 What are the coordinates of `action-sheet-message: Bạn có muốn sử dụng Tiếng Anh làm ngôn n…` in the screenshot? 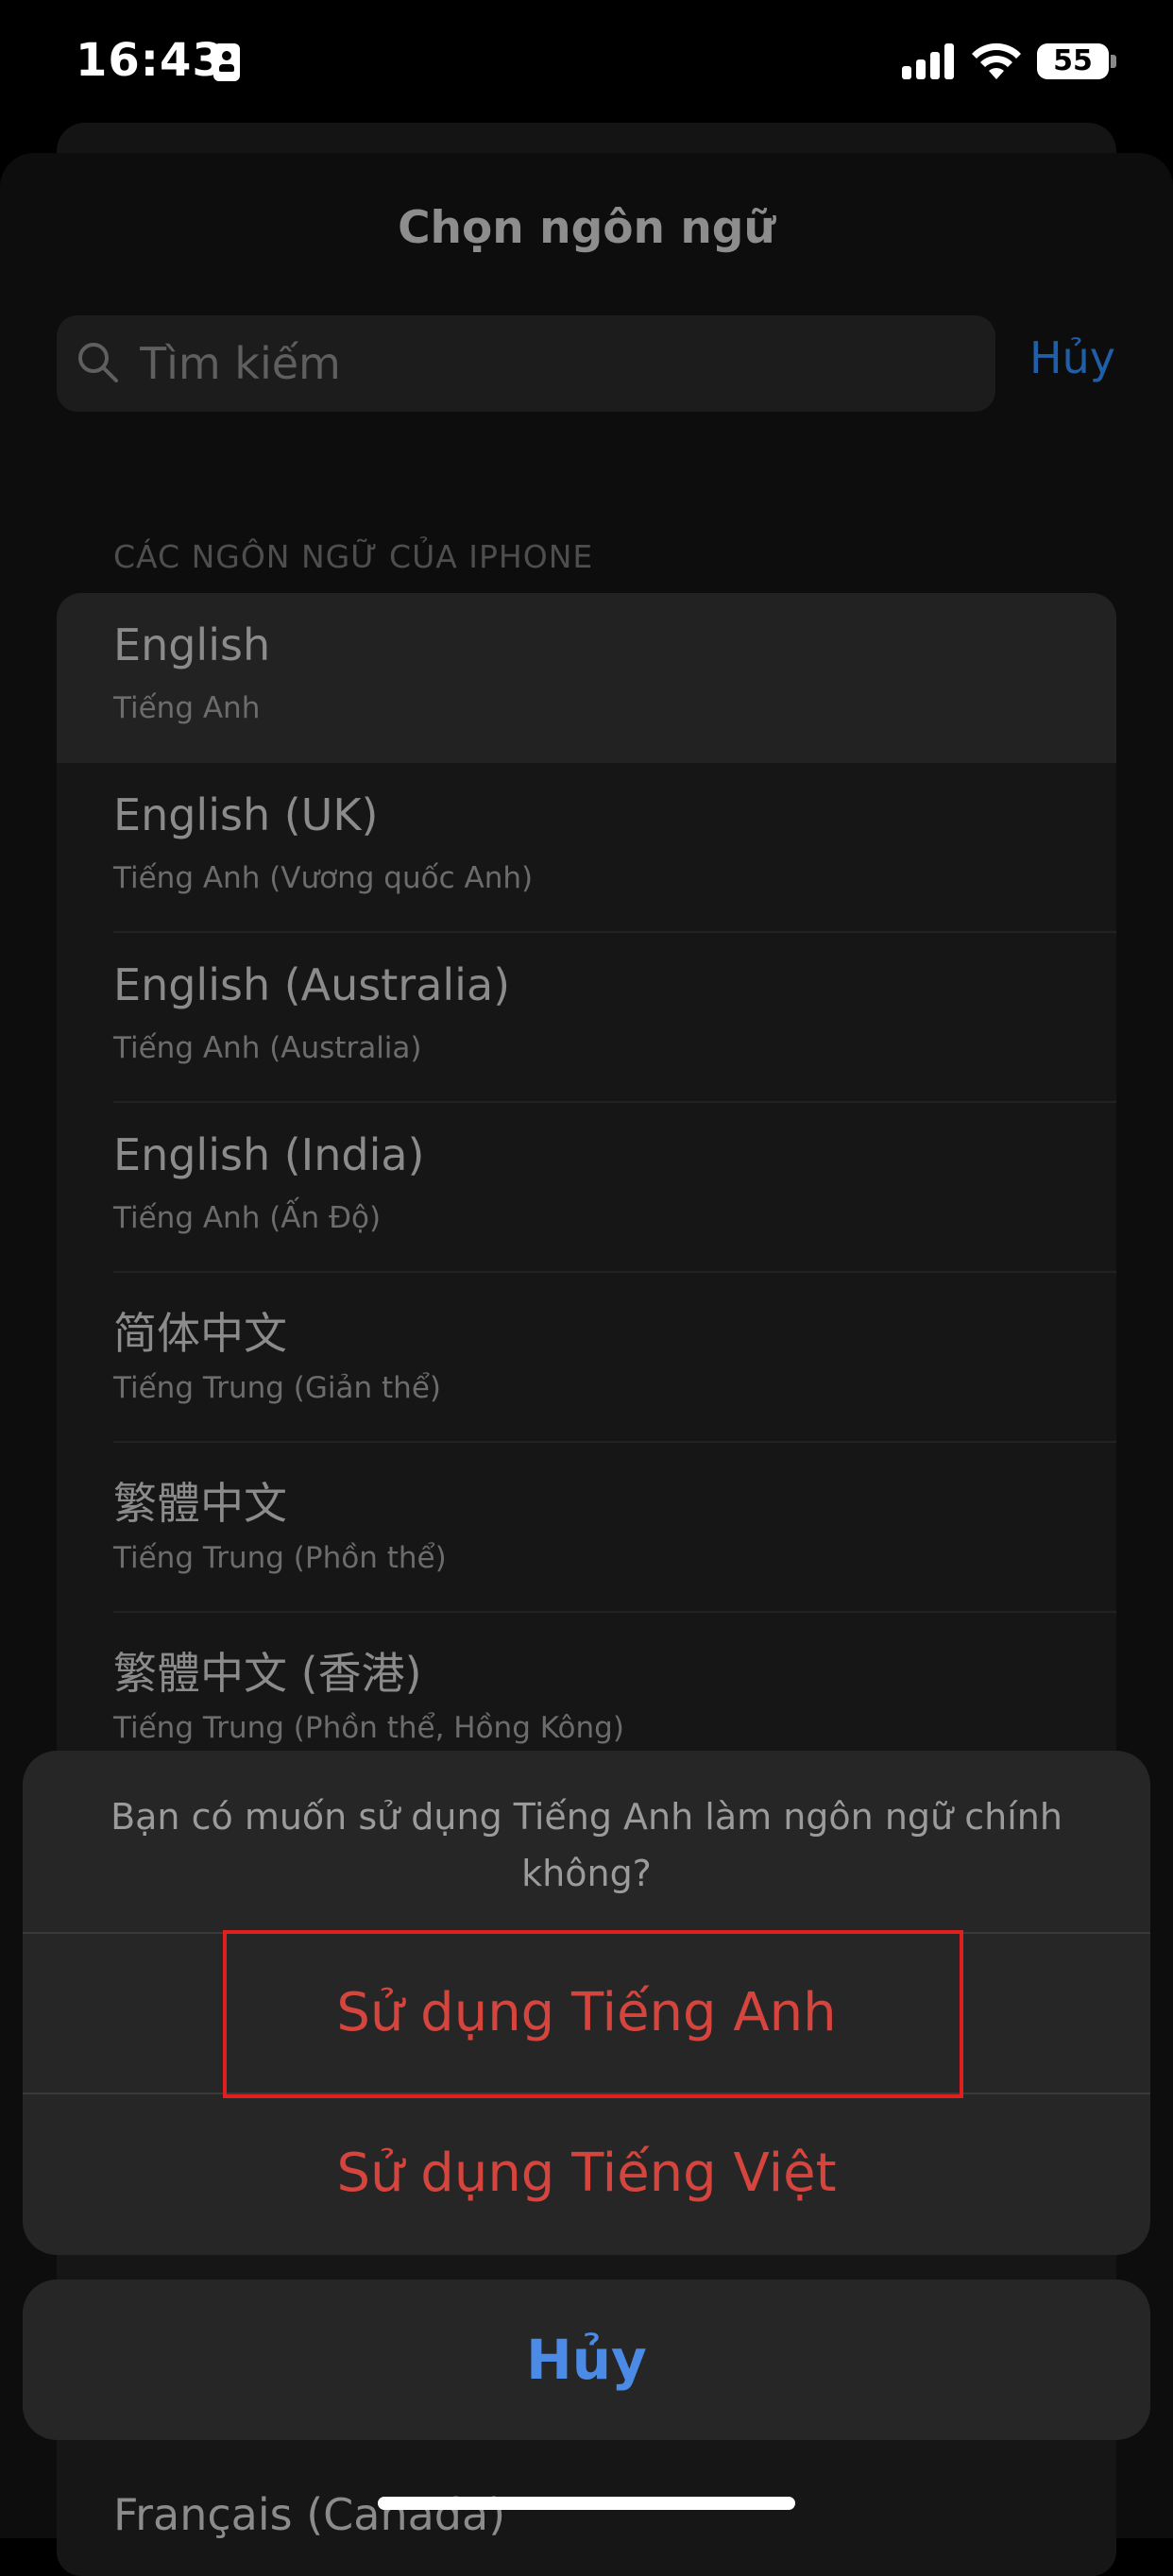 It's located at (586, 1845).